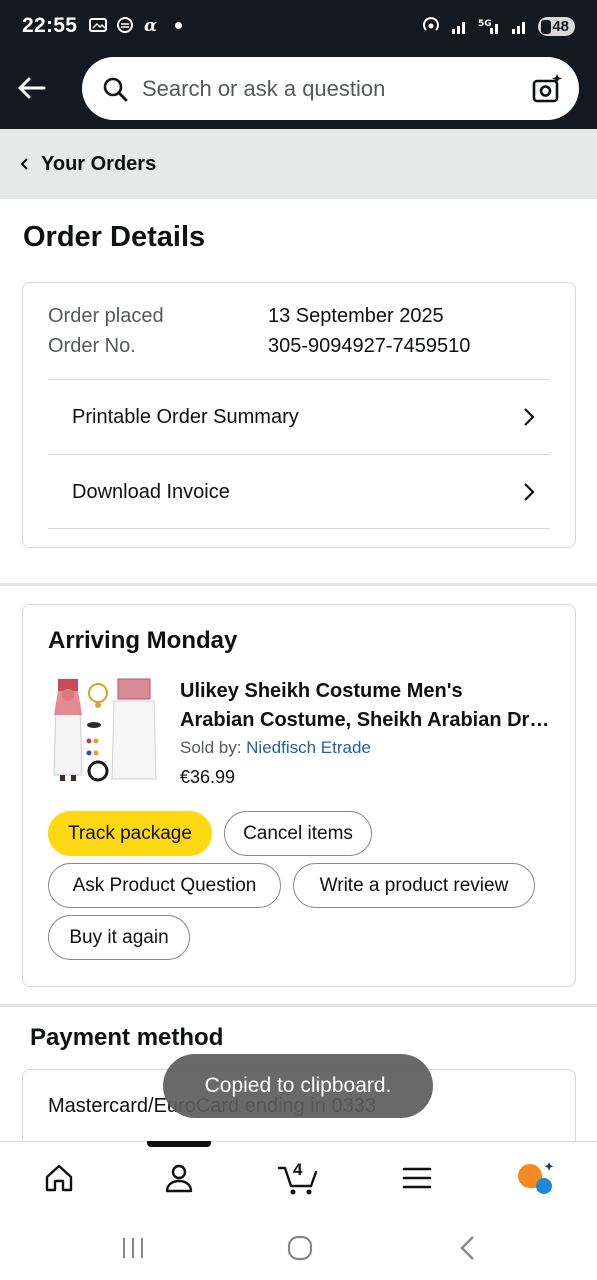  Describe the element at coordinates (485, 24) in the screenshot. I see `svg-text: 5G` at that location.